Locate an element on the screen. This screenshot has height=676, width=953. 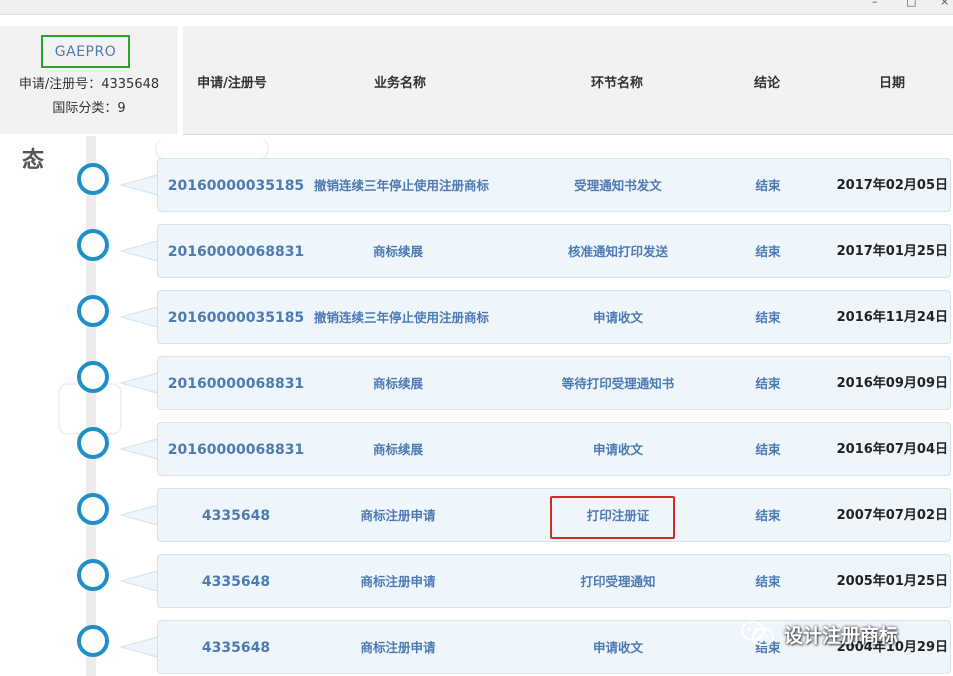
wechat-watermark: 设计注册商标 is located at coordinates (819, 634).